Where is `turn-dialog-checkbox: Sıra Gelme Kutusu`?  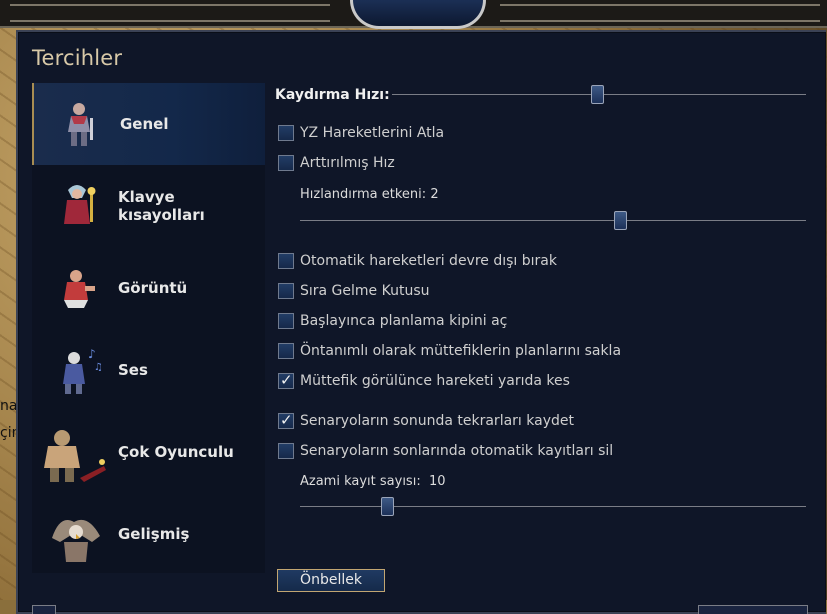
turn-dialog-checkbox: Sıra Gelme Kutusu is located at coordinates (354, 291).